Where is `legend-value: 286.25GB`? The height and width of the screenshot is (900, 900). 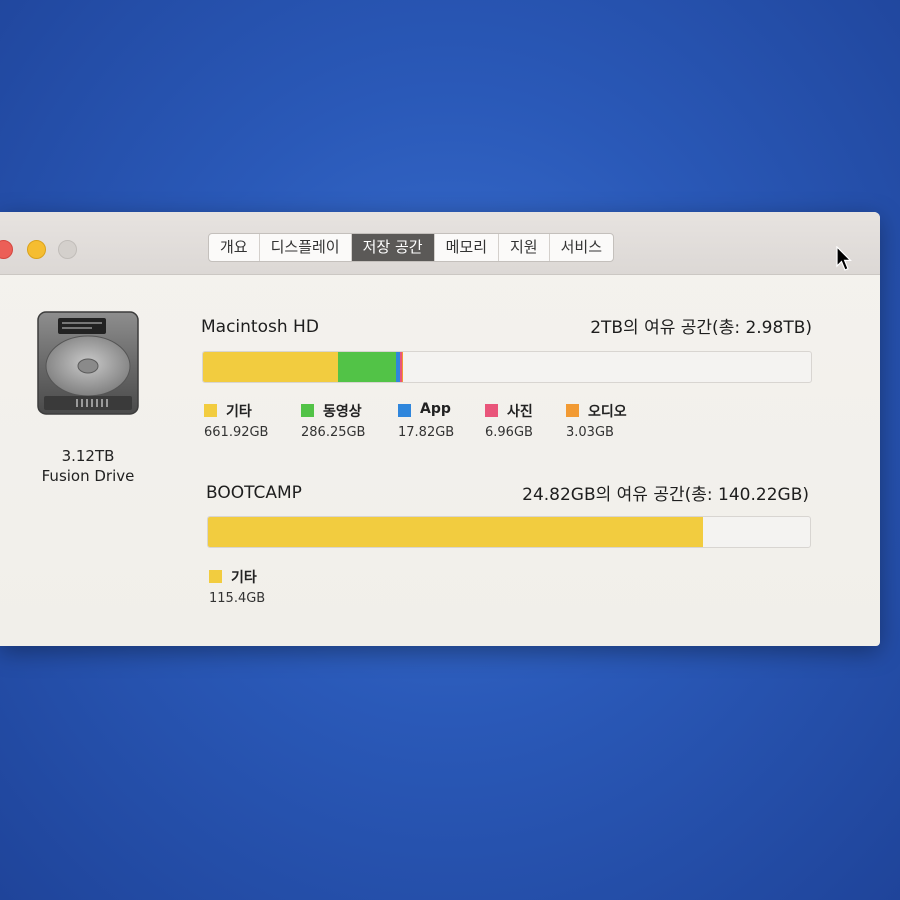 legend-value: 286.25GB is located at coordinates (333, 432).